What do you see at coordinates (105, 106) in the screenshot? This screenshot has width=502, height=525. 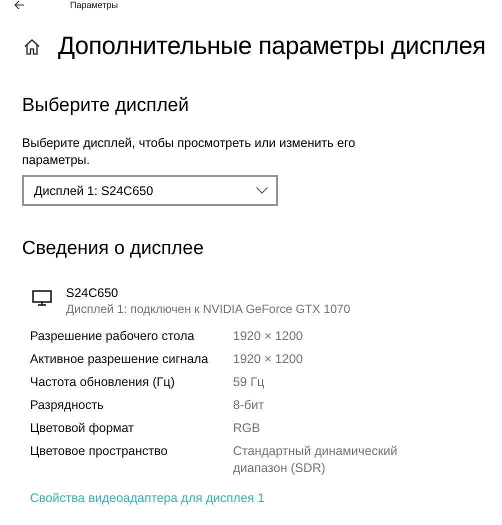 I see `section-heading: Выберите дисплей` at bounding box center [105, 106].